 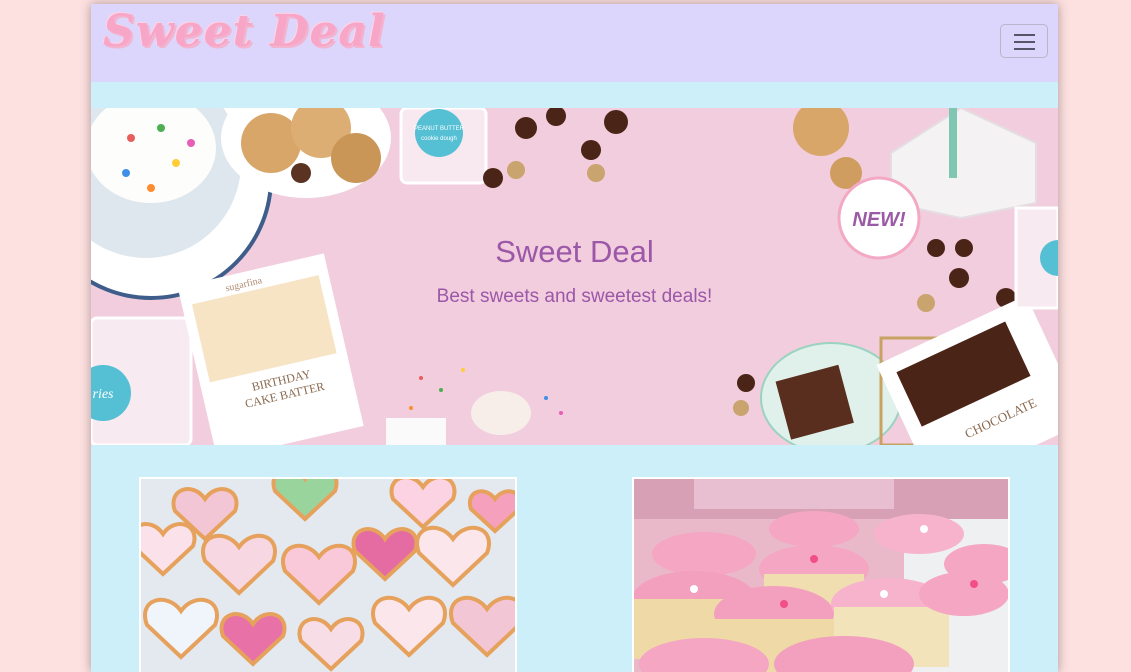 What do you see at coordinates (821, 574) in the screenshot?
I see `pink-cupcakes-image` at bounding box center [821, 574].